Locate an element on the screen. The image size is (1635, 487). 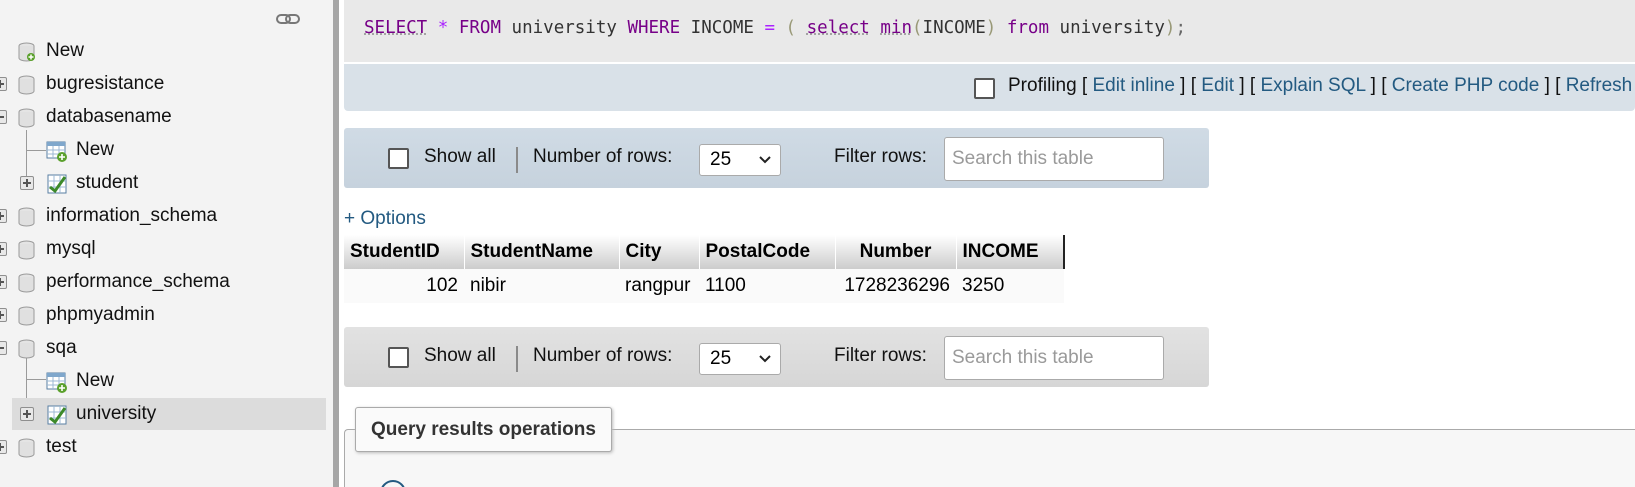
sql-token: SELECT is located at coordinates (396, 28).